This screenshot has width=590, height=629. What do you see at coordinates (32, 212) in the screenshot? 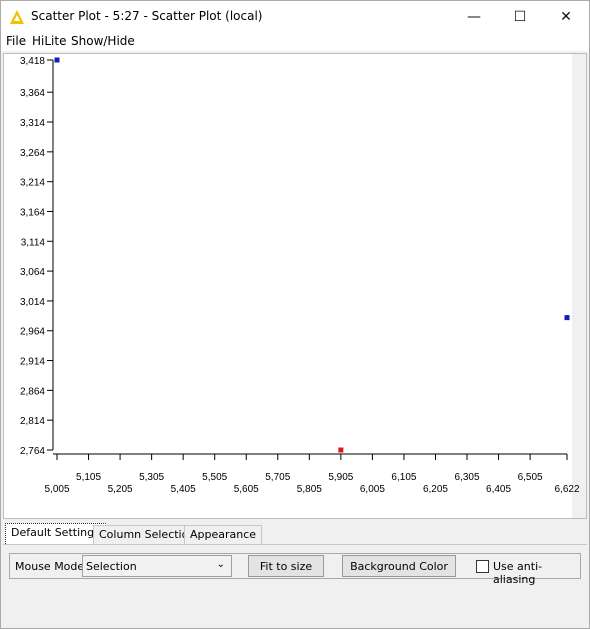
I see `y-tick-label: 3,164` at bounding box center [32, 212].